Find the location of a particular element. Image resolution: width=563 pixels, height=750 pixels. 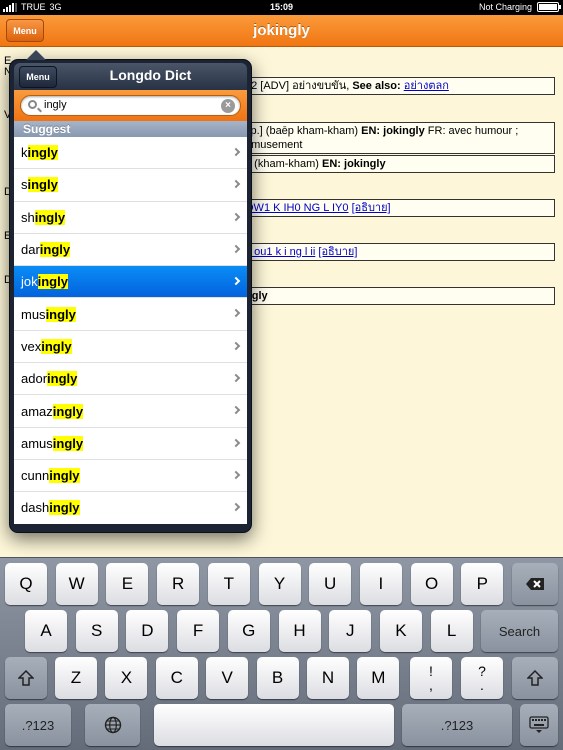

key-j: J is located at coordinates (350, 631).